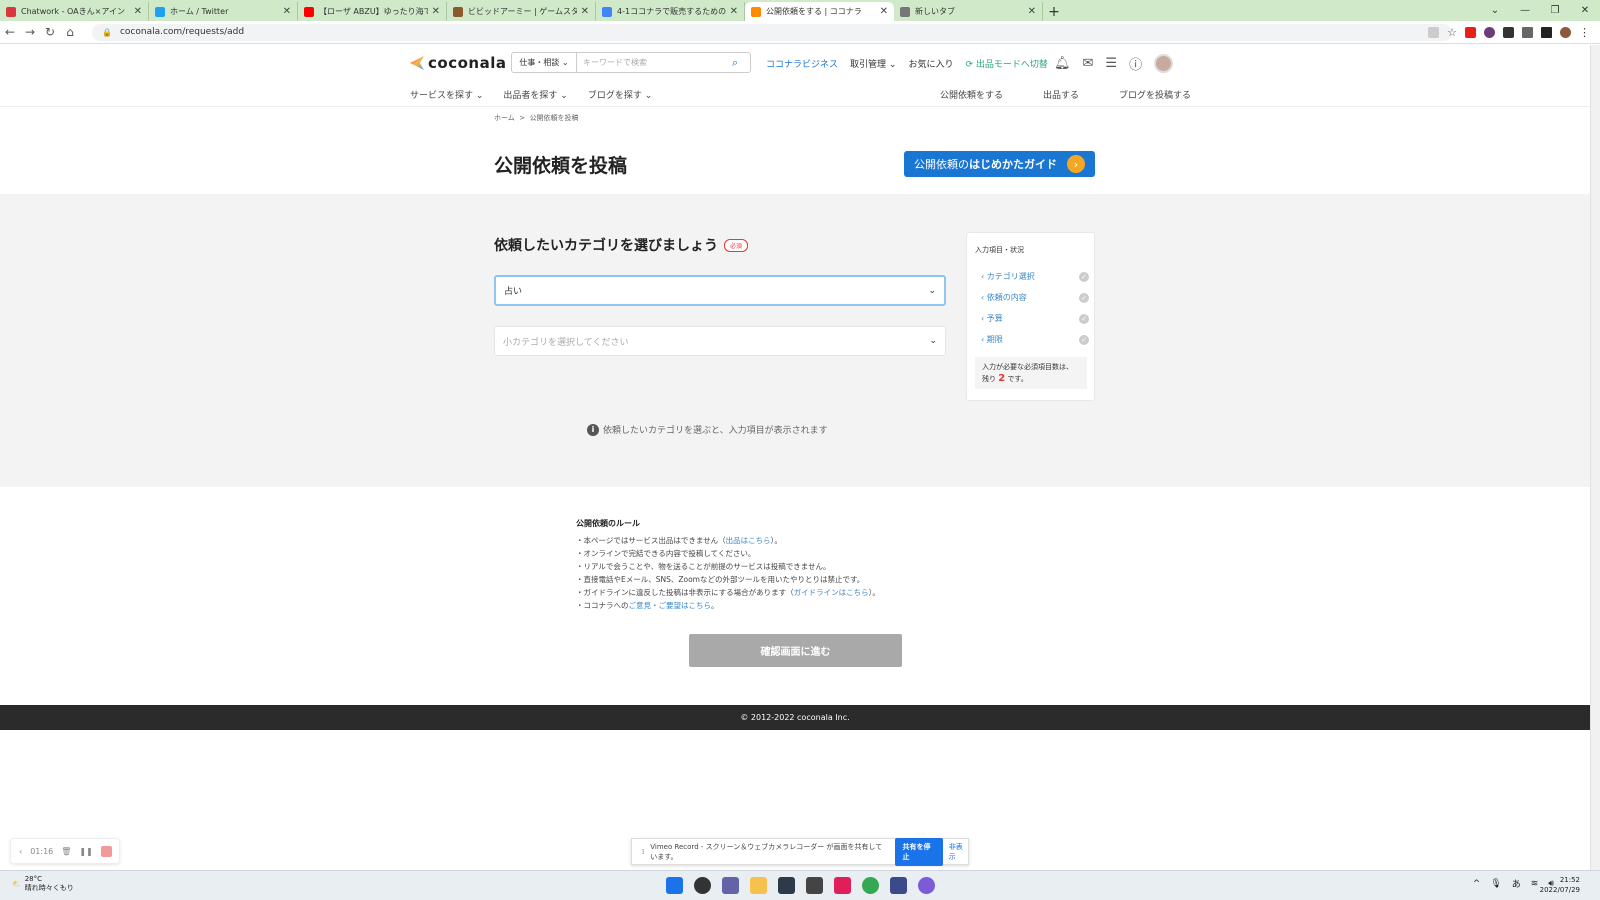  Describe the element at coordinates (1452, 32) in the screenshot. I see `bookmark-star-icon: ☆` at that location.